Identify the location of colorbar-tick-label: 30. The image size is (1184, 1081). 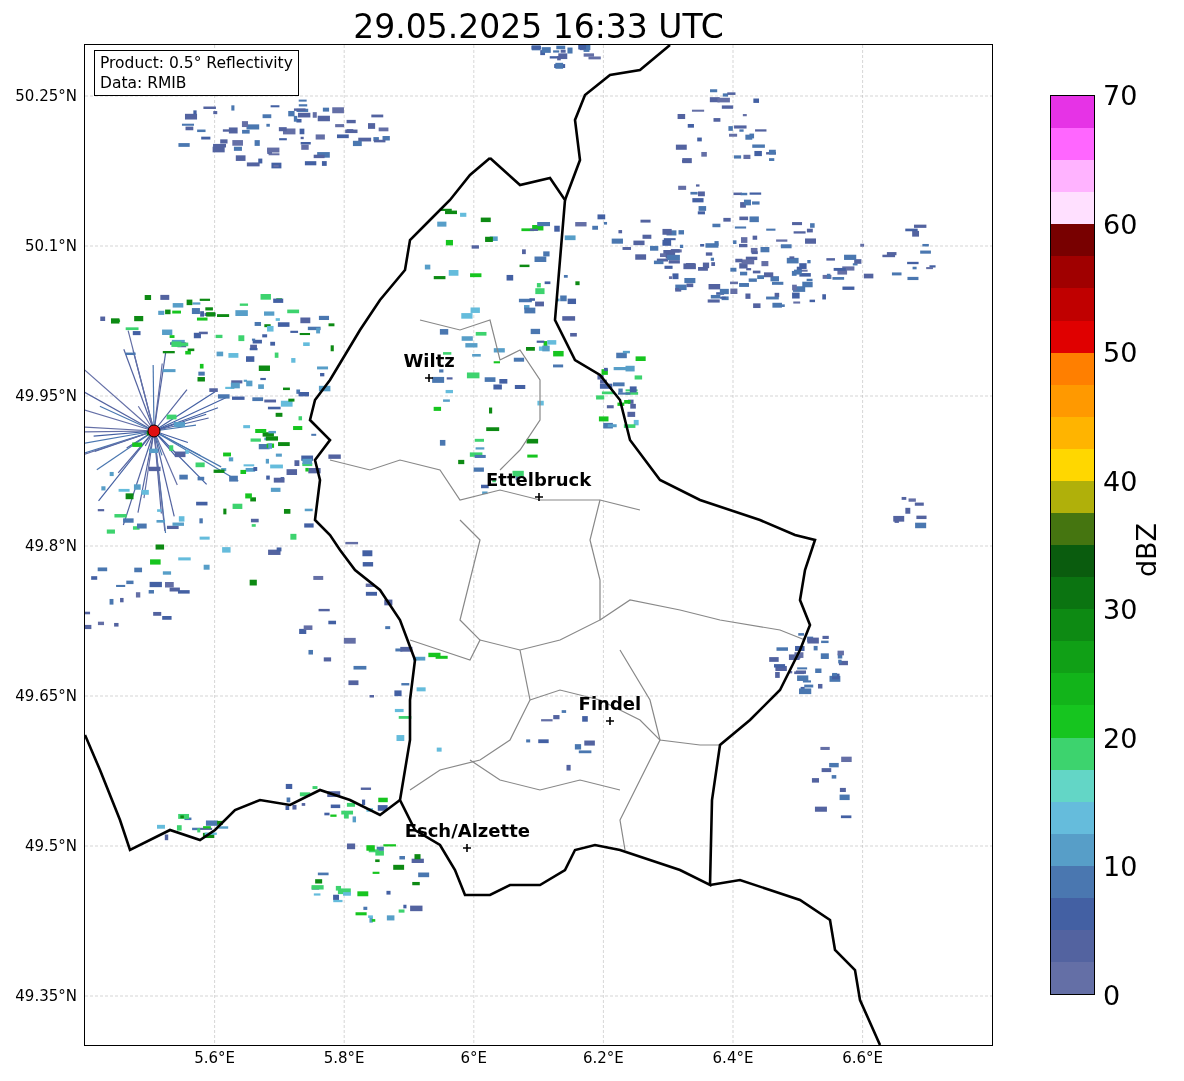
(1120, 609).